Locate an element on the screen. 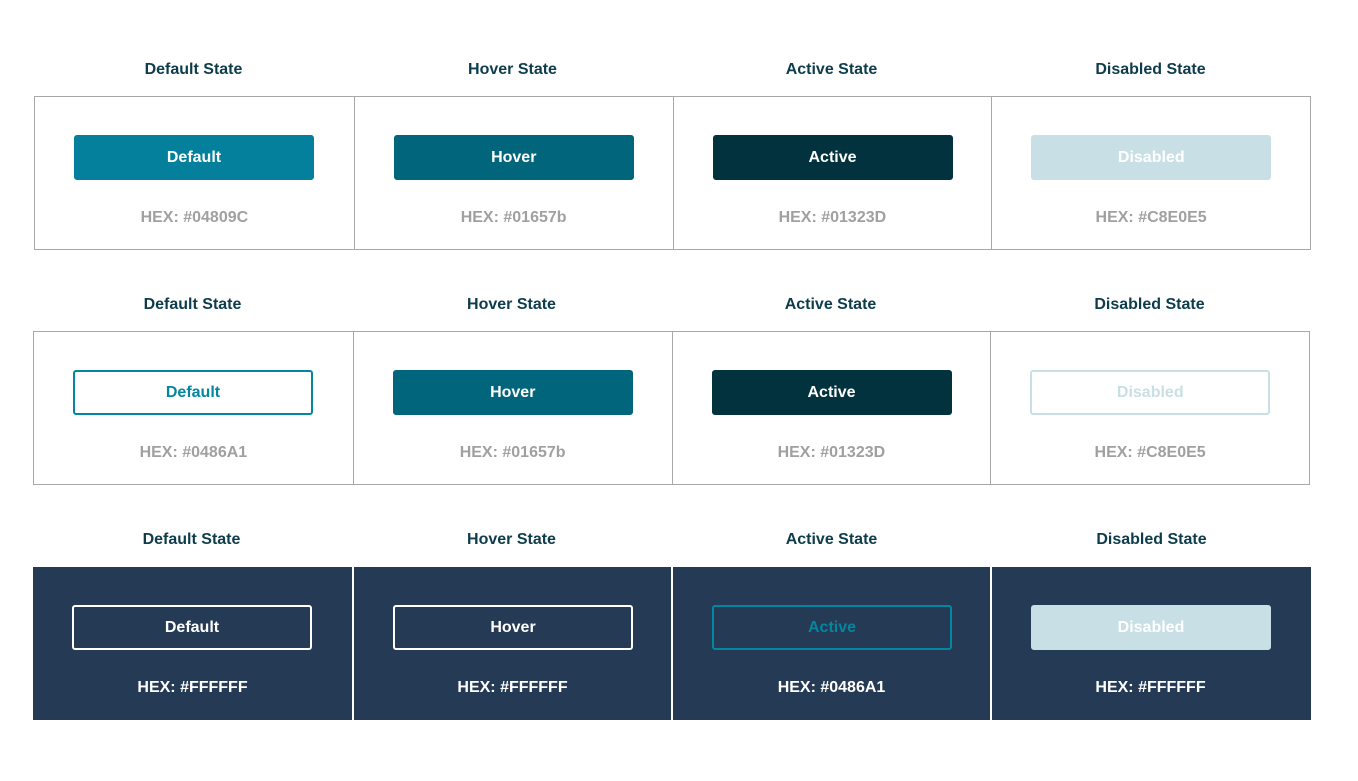  state-cell-hover: Hover HEX: #FFFFFF is located at coordinates (511, 643).